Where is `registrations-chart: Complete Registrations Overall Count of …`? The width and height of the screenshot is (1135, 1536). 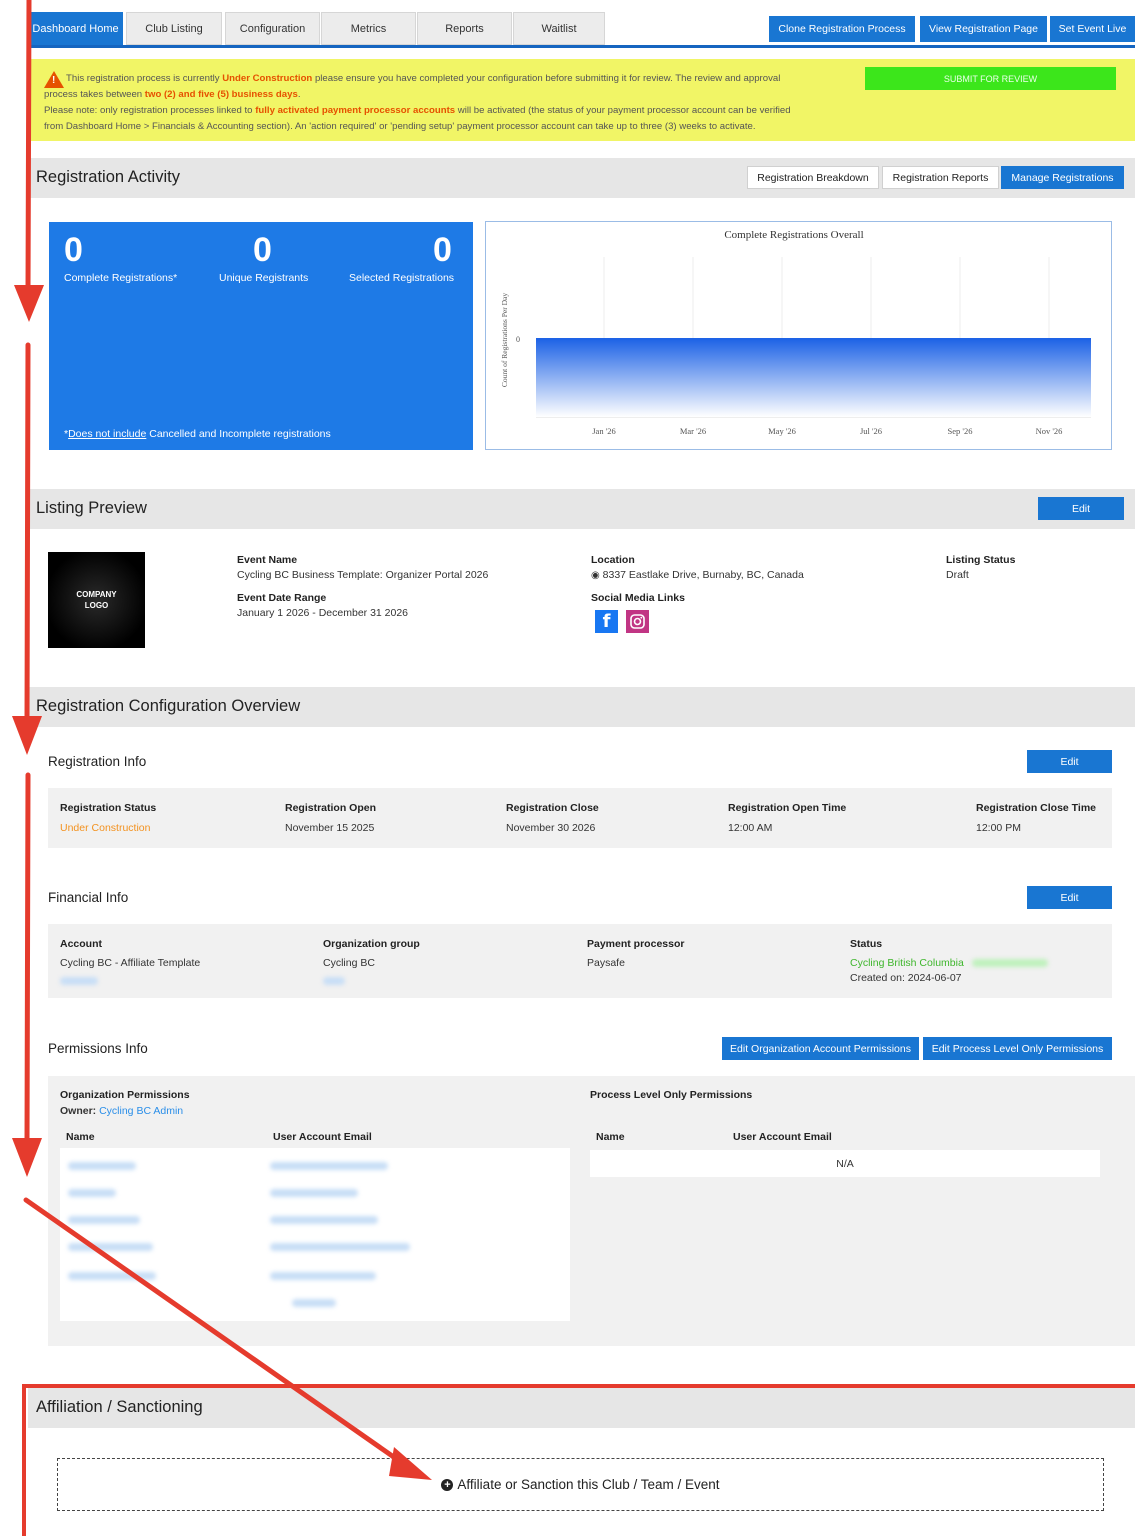 registrations-chart: Complete Registrations Overall Count of … is located at coordinates (798, 335).